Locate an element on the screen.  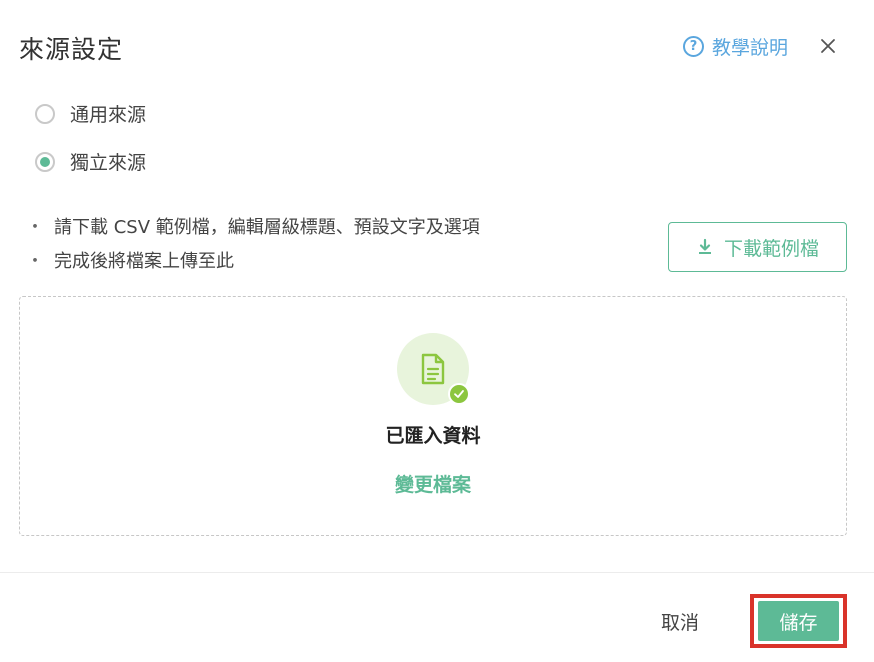
download-icon is located at coordinates (704, 246).